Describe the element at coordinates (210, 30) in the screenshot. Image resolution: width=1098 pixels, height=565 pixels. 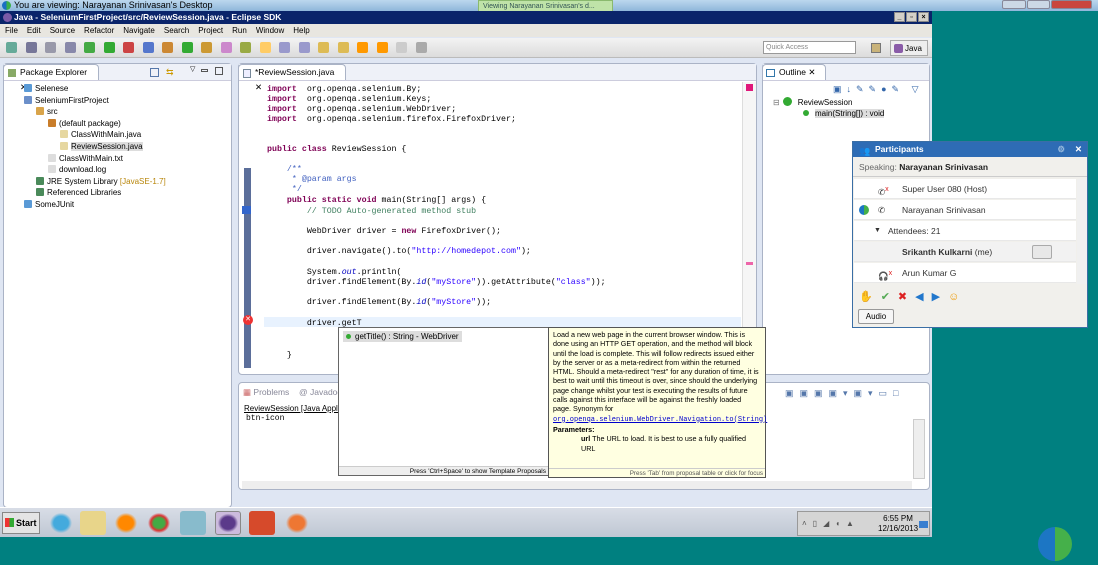
I see `menu-project: Project` at that location.